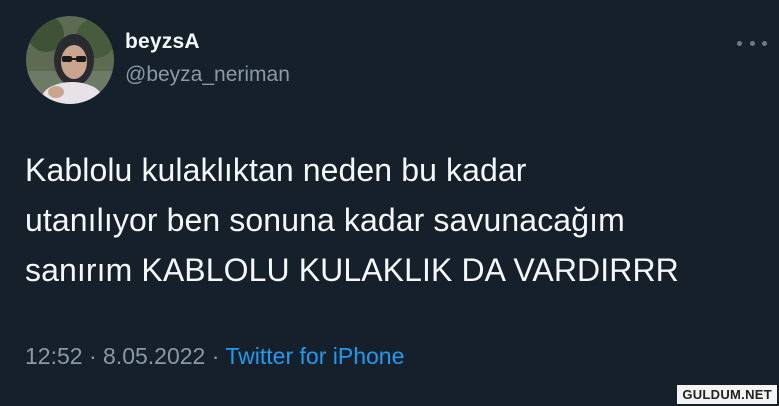 The image size is (779, 406). What do you see at coordinates (154, 356) in the screenshot?
I see `tweet-date: 8.05.2022` at bounding box center [154, 356].